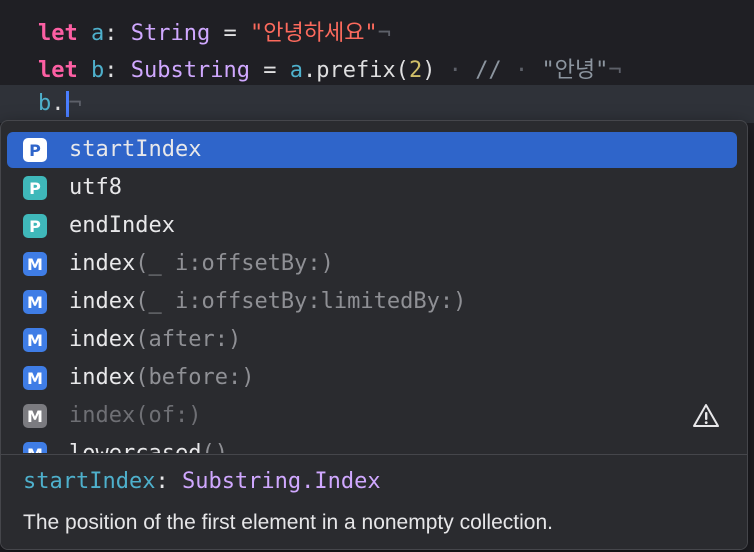 This screenshot has width=754, height=552. What do you see at coordinates (281, 481) in the screenshot?
I see `detail-type: Substring.Index` at bounding box center [281, 481].